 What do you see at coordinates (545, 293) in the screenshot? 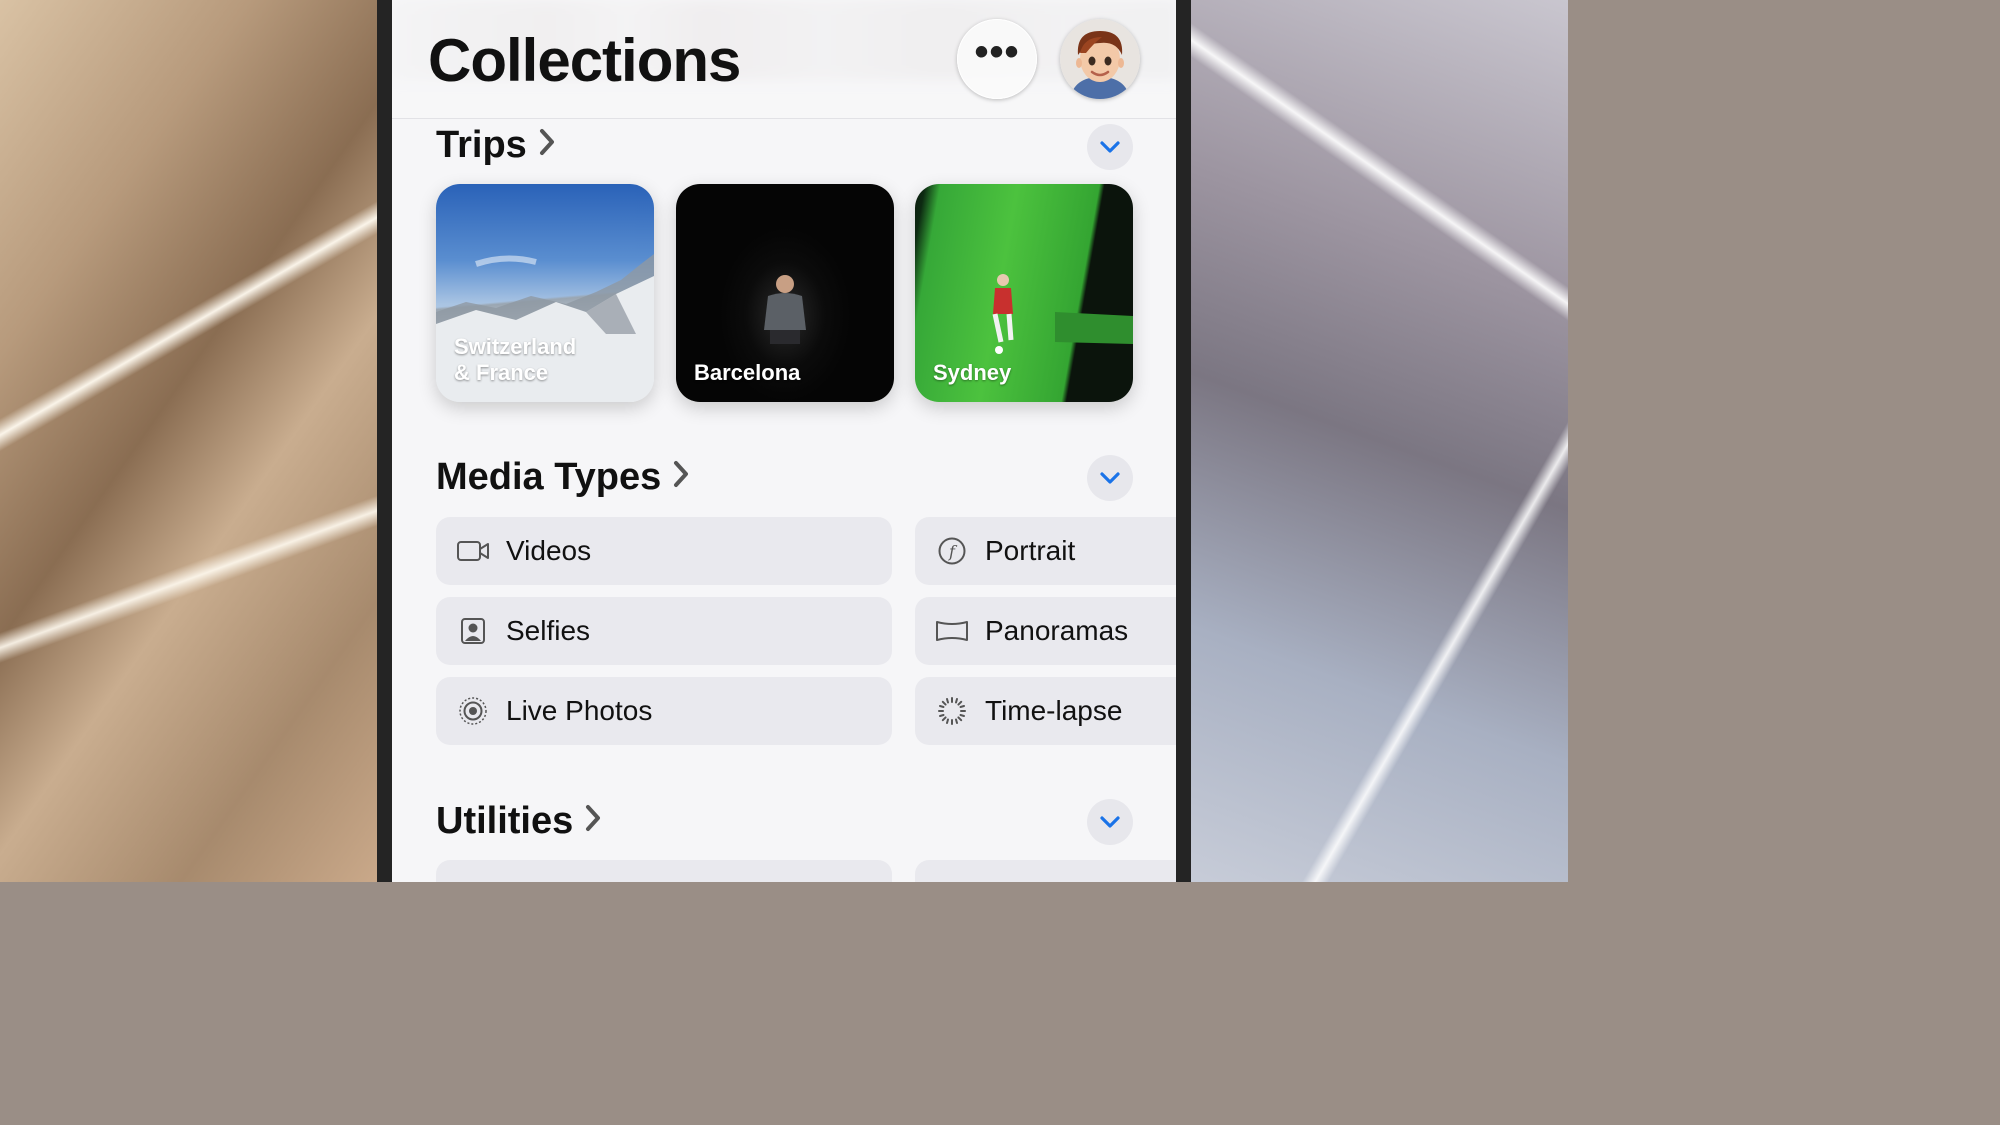
I see `trip-card-switzerland-france: Switzerland & France` at bounding box center [545, 293].